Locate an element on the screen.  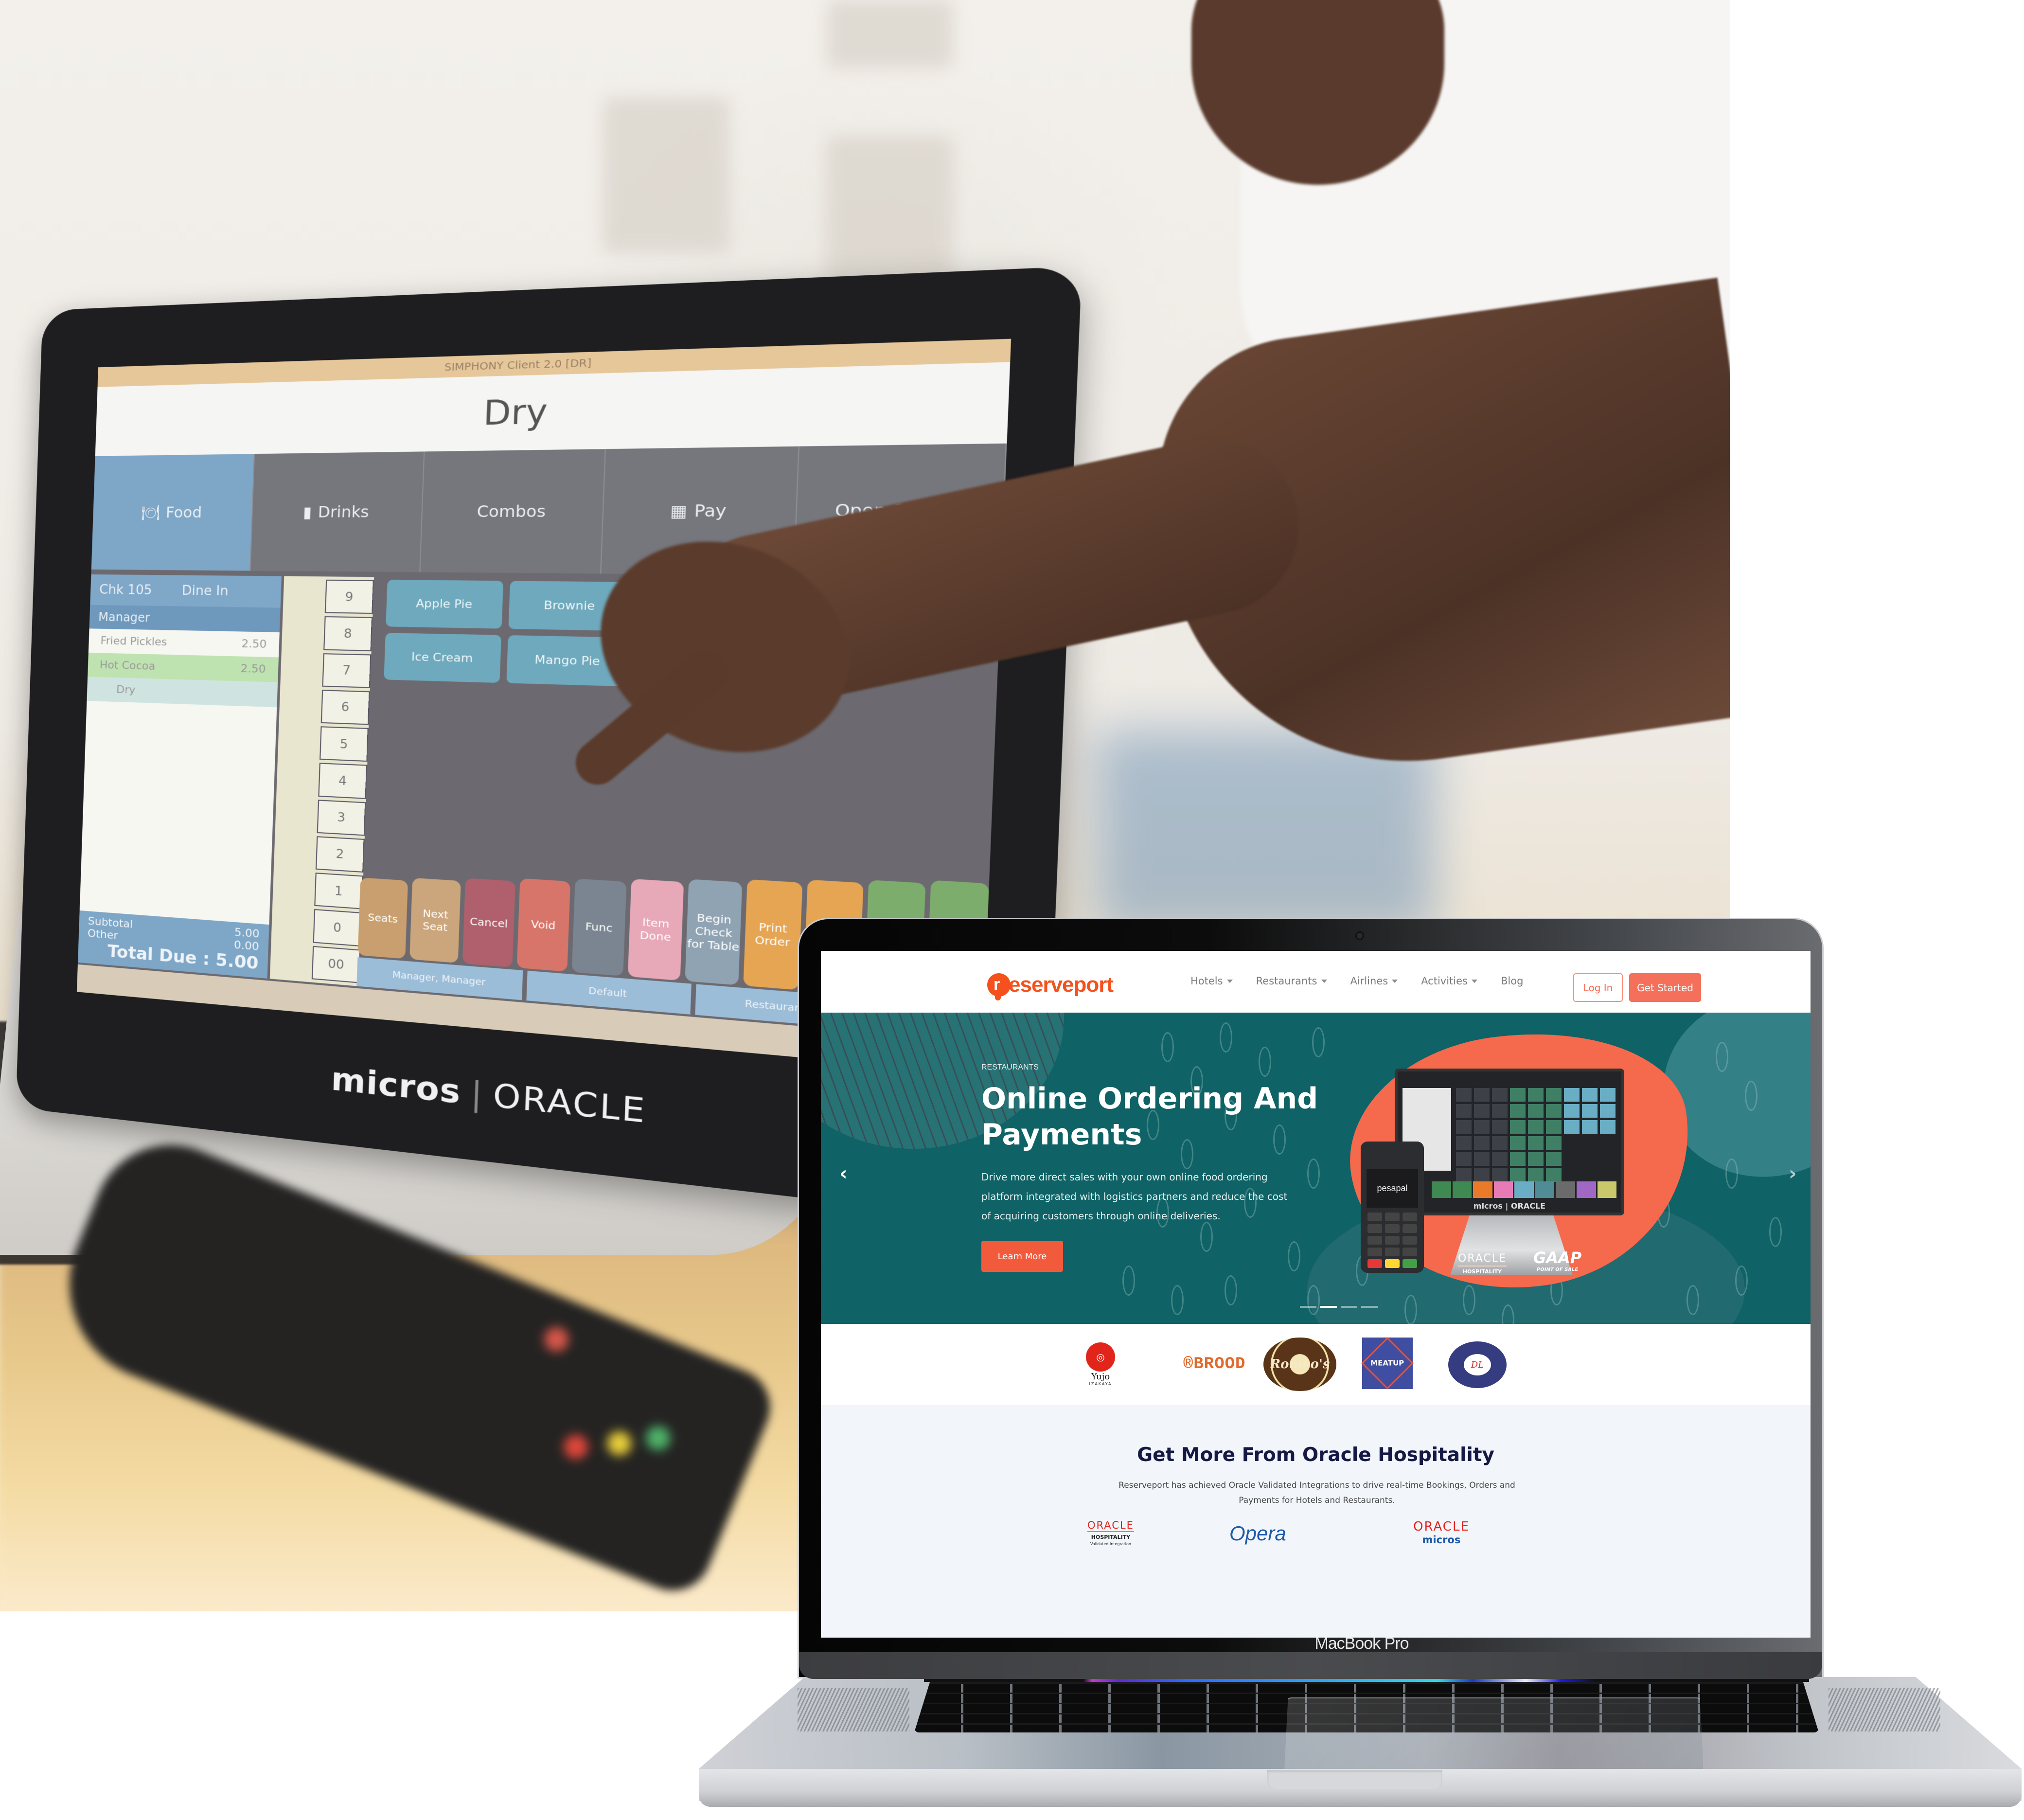
reserveport-logo: r eserveport is located at coordinates (1050, 985).